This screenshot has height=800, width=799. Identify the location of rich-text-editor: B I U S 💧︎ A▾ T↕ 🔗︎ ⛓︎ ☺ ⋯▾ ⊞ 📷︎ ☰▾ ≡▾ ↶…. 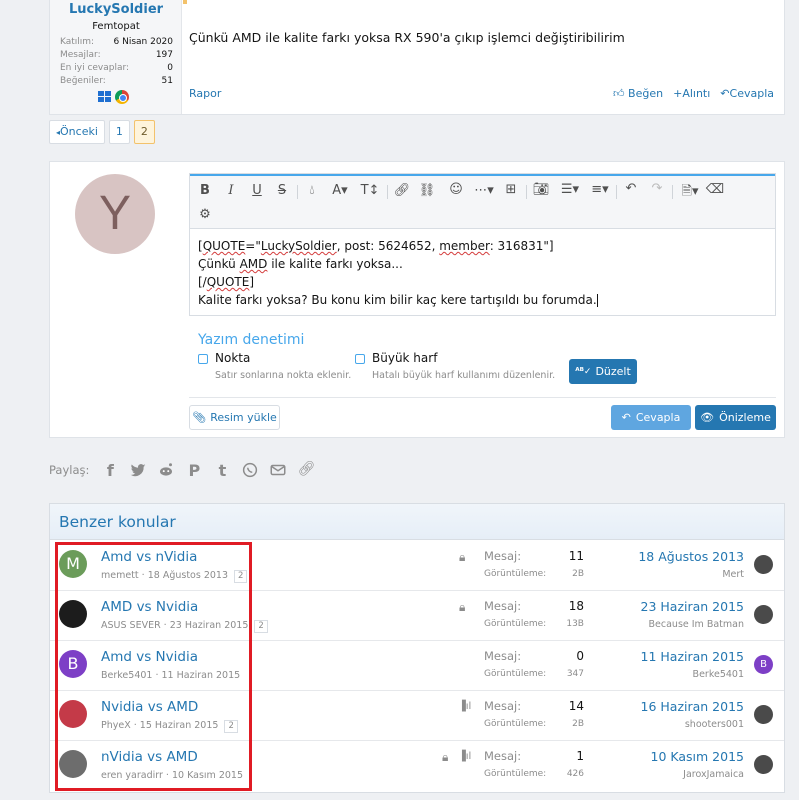
(482, 244).